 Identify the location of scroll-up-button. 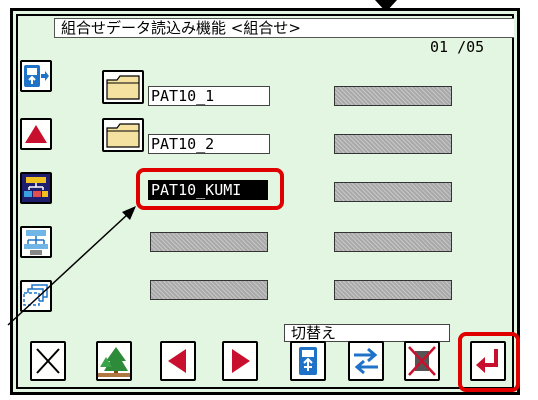
(36, 134).